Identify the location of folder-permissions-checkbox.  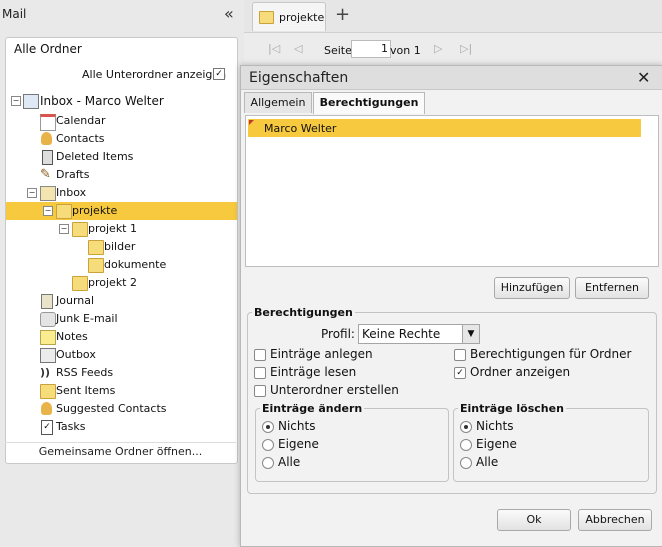
(460, 355).